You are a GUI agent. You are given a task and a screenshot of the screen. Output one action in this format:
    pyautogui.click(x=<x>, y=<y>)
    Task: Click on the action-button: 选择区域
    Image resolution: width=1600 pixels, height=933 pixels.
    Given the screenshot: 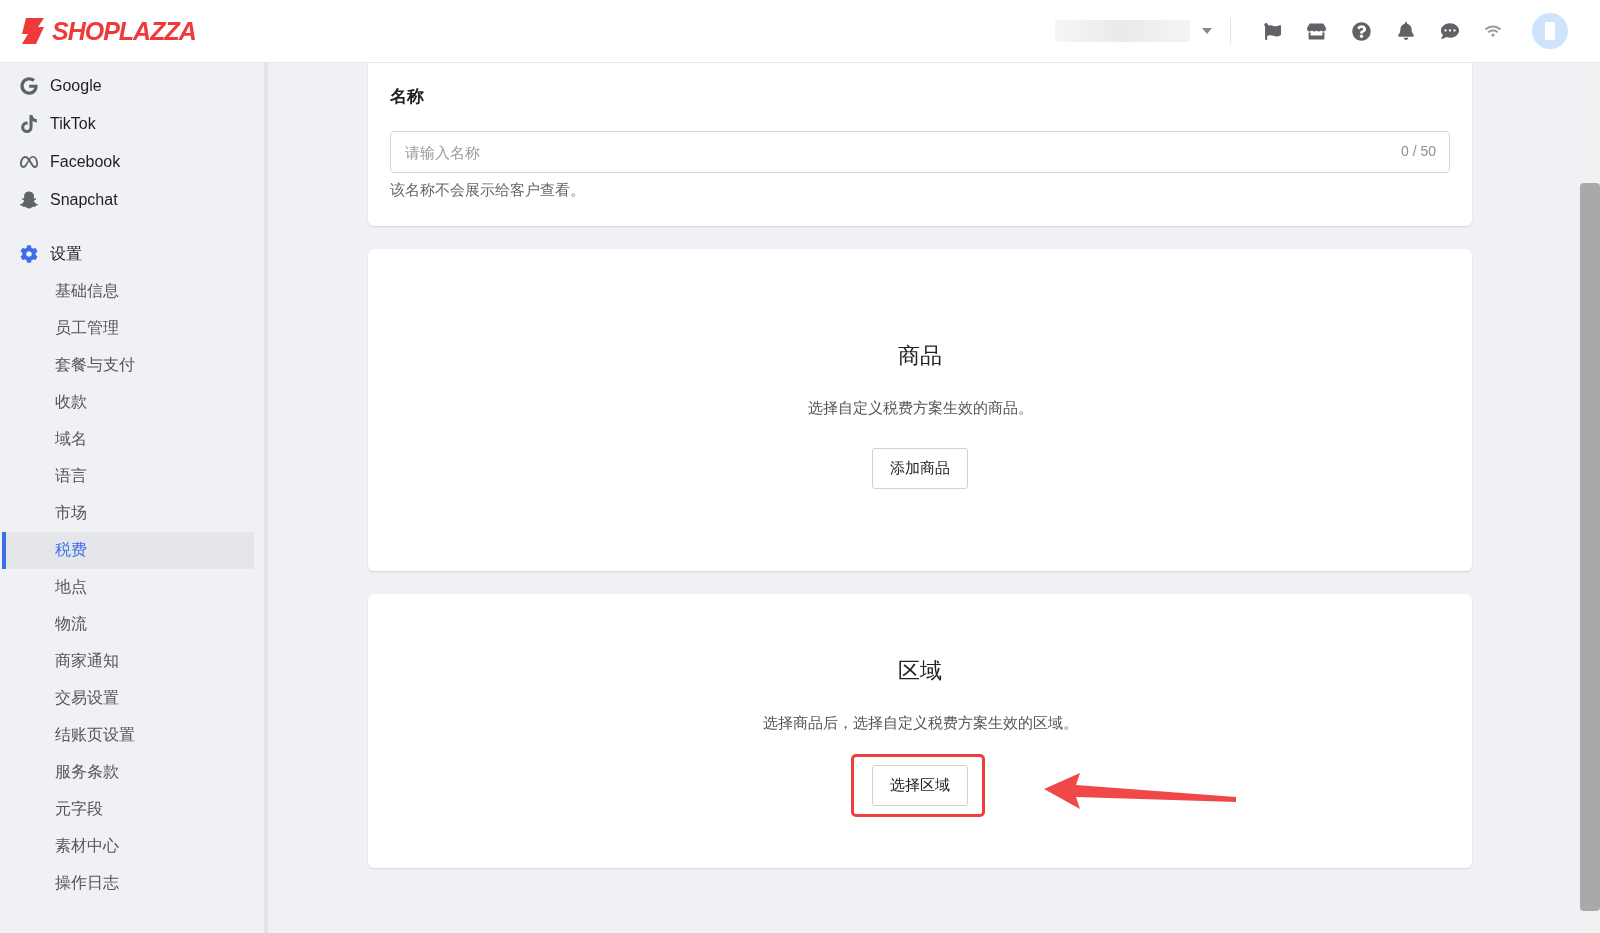 What is the action you would take?
    pyautogui.click(x=920, y=785)
    